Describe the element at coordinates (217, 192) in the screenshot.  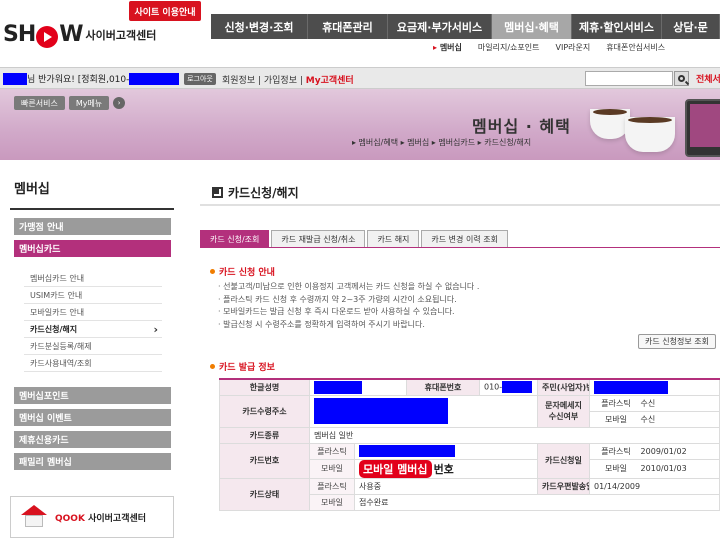
I see `arrow-box-icon` at that location.